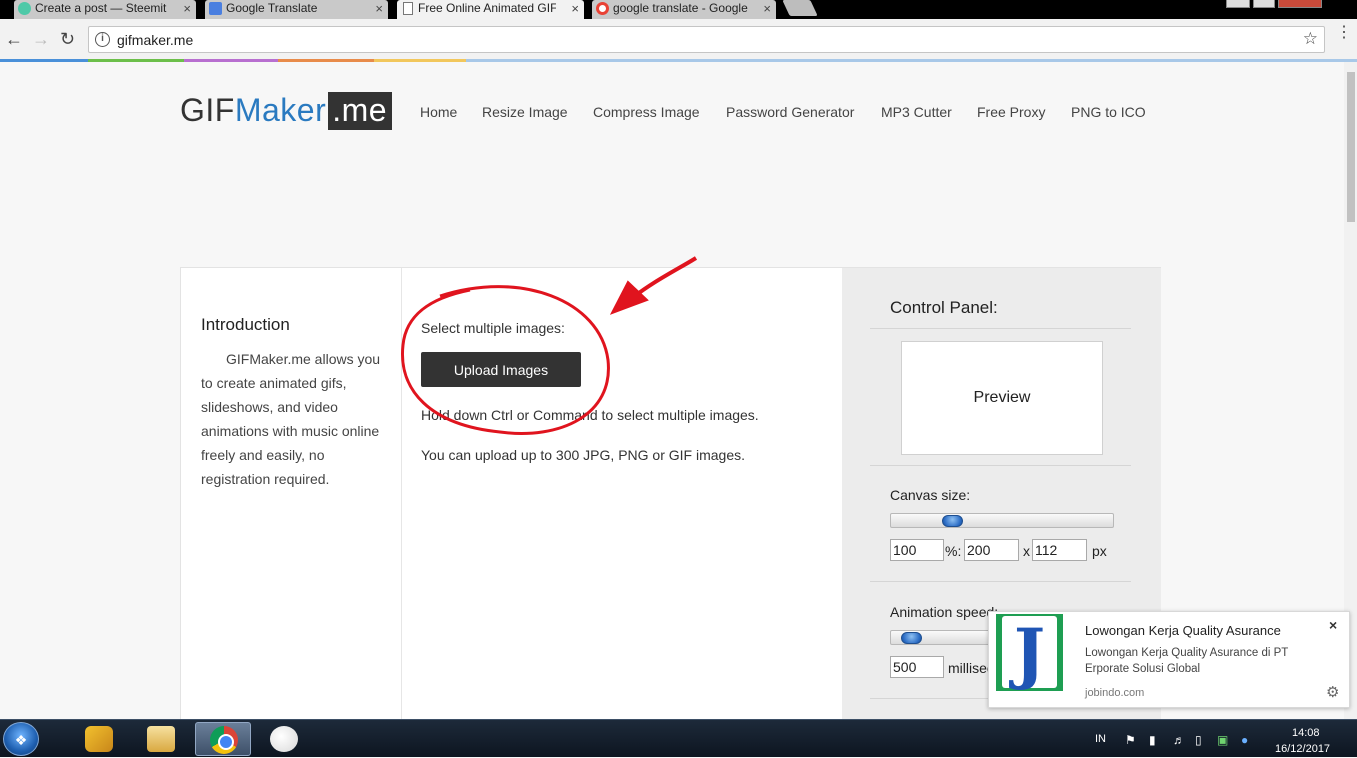 This screenshot has height=758, width=1357. Describe the element at coordinates (1152, 740) in the screenshot. I see `signal-icon: ▮` at that location.